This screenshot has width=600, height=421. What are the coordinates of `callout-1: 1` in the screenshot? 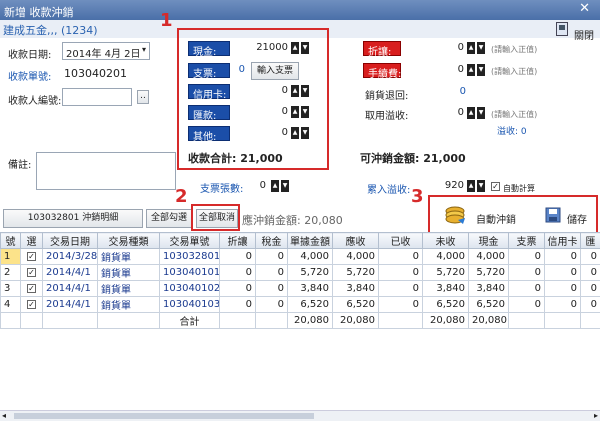 It's located at (166, 20).